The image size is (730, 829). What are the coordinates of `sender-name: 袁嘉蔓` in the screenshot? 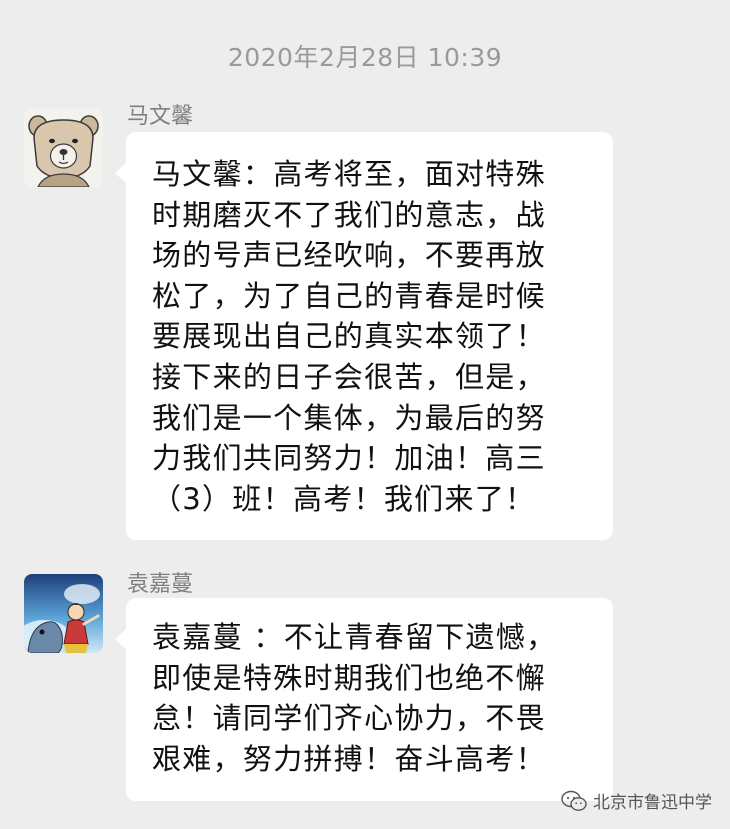 It's located at (160, 584).